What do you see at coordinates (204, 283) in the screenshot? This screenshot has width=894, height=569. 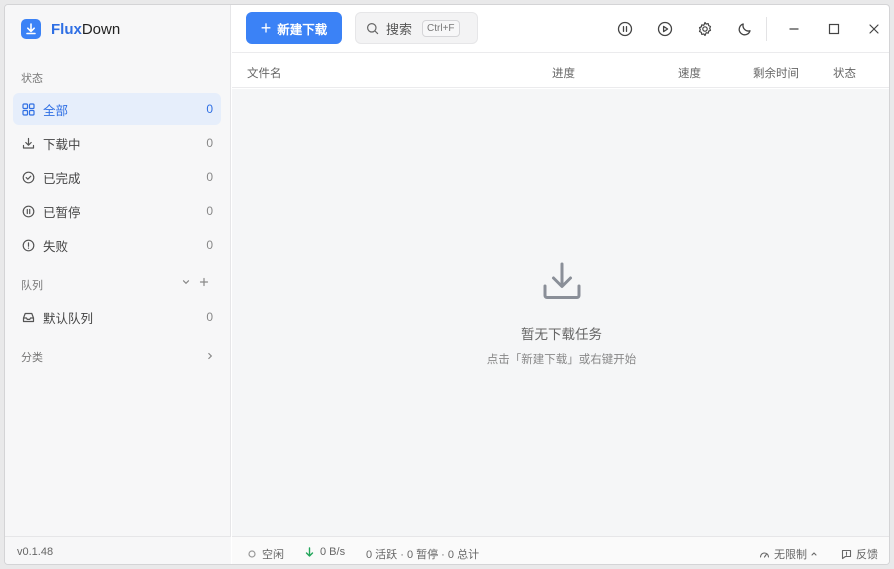 I see `add-queue-icon` at bounding box center [204, 283].